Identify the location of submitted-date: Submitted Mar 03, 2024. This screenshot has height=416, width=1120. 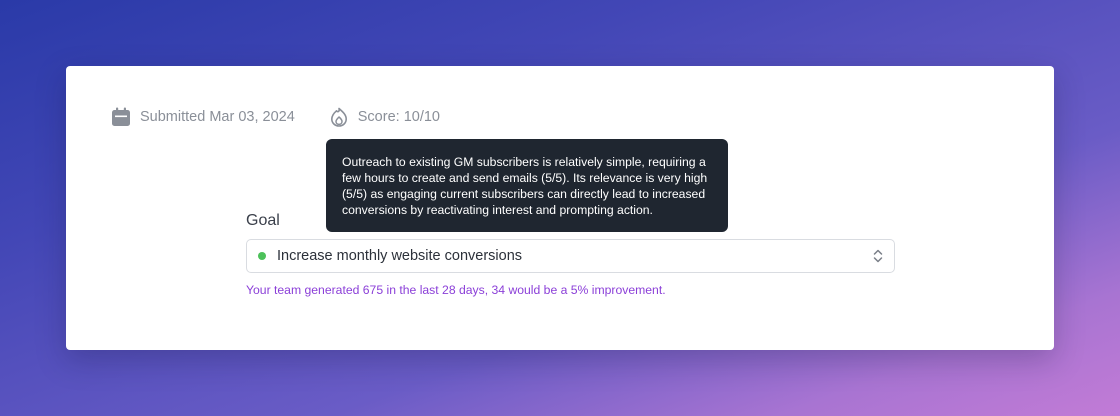
(202, 117).